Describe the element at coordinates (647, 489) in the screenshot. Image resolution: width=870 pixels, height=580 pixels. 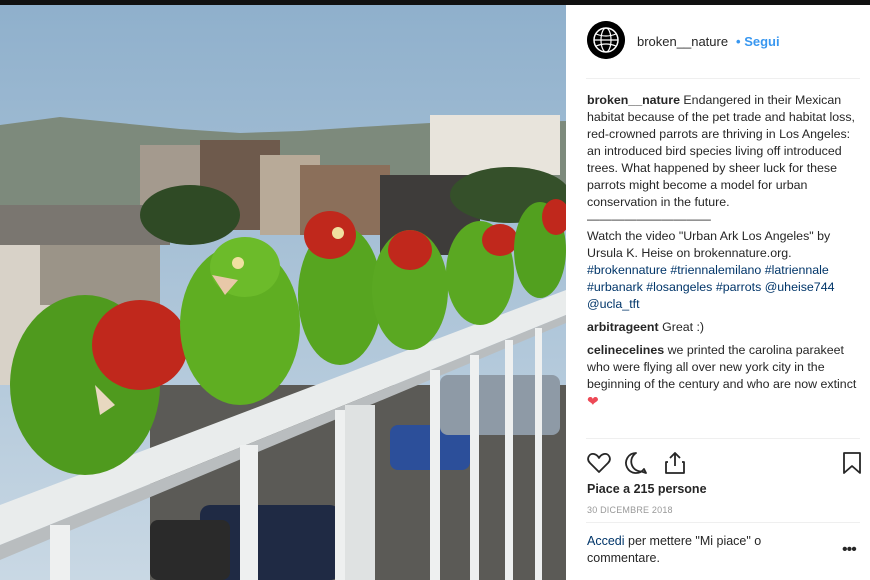
I see `likes-count: Piace a 215 persone` at that location.